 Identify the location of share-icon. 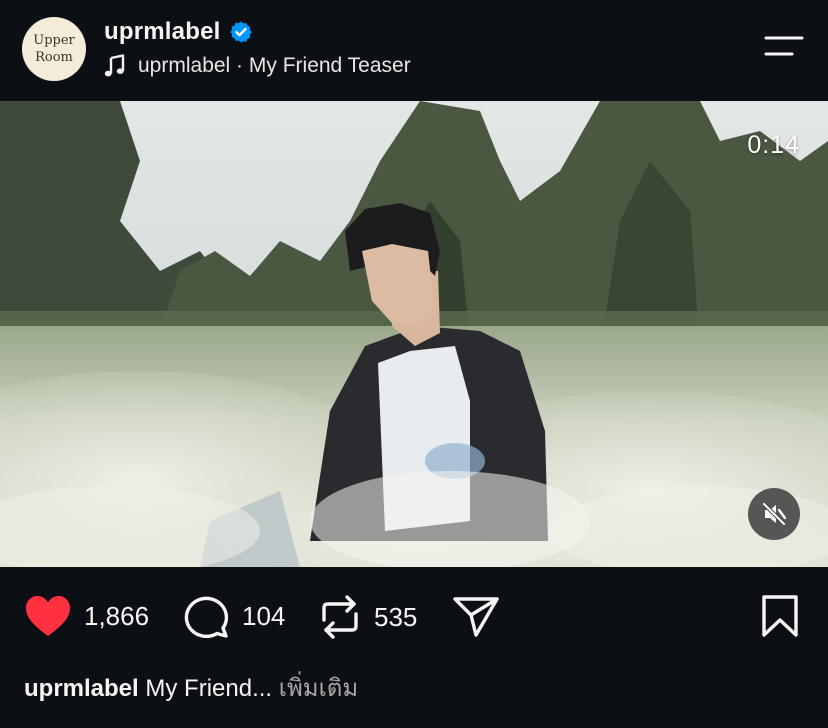
(476, 617).